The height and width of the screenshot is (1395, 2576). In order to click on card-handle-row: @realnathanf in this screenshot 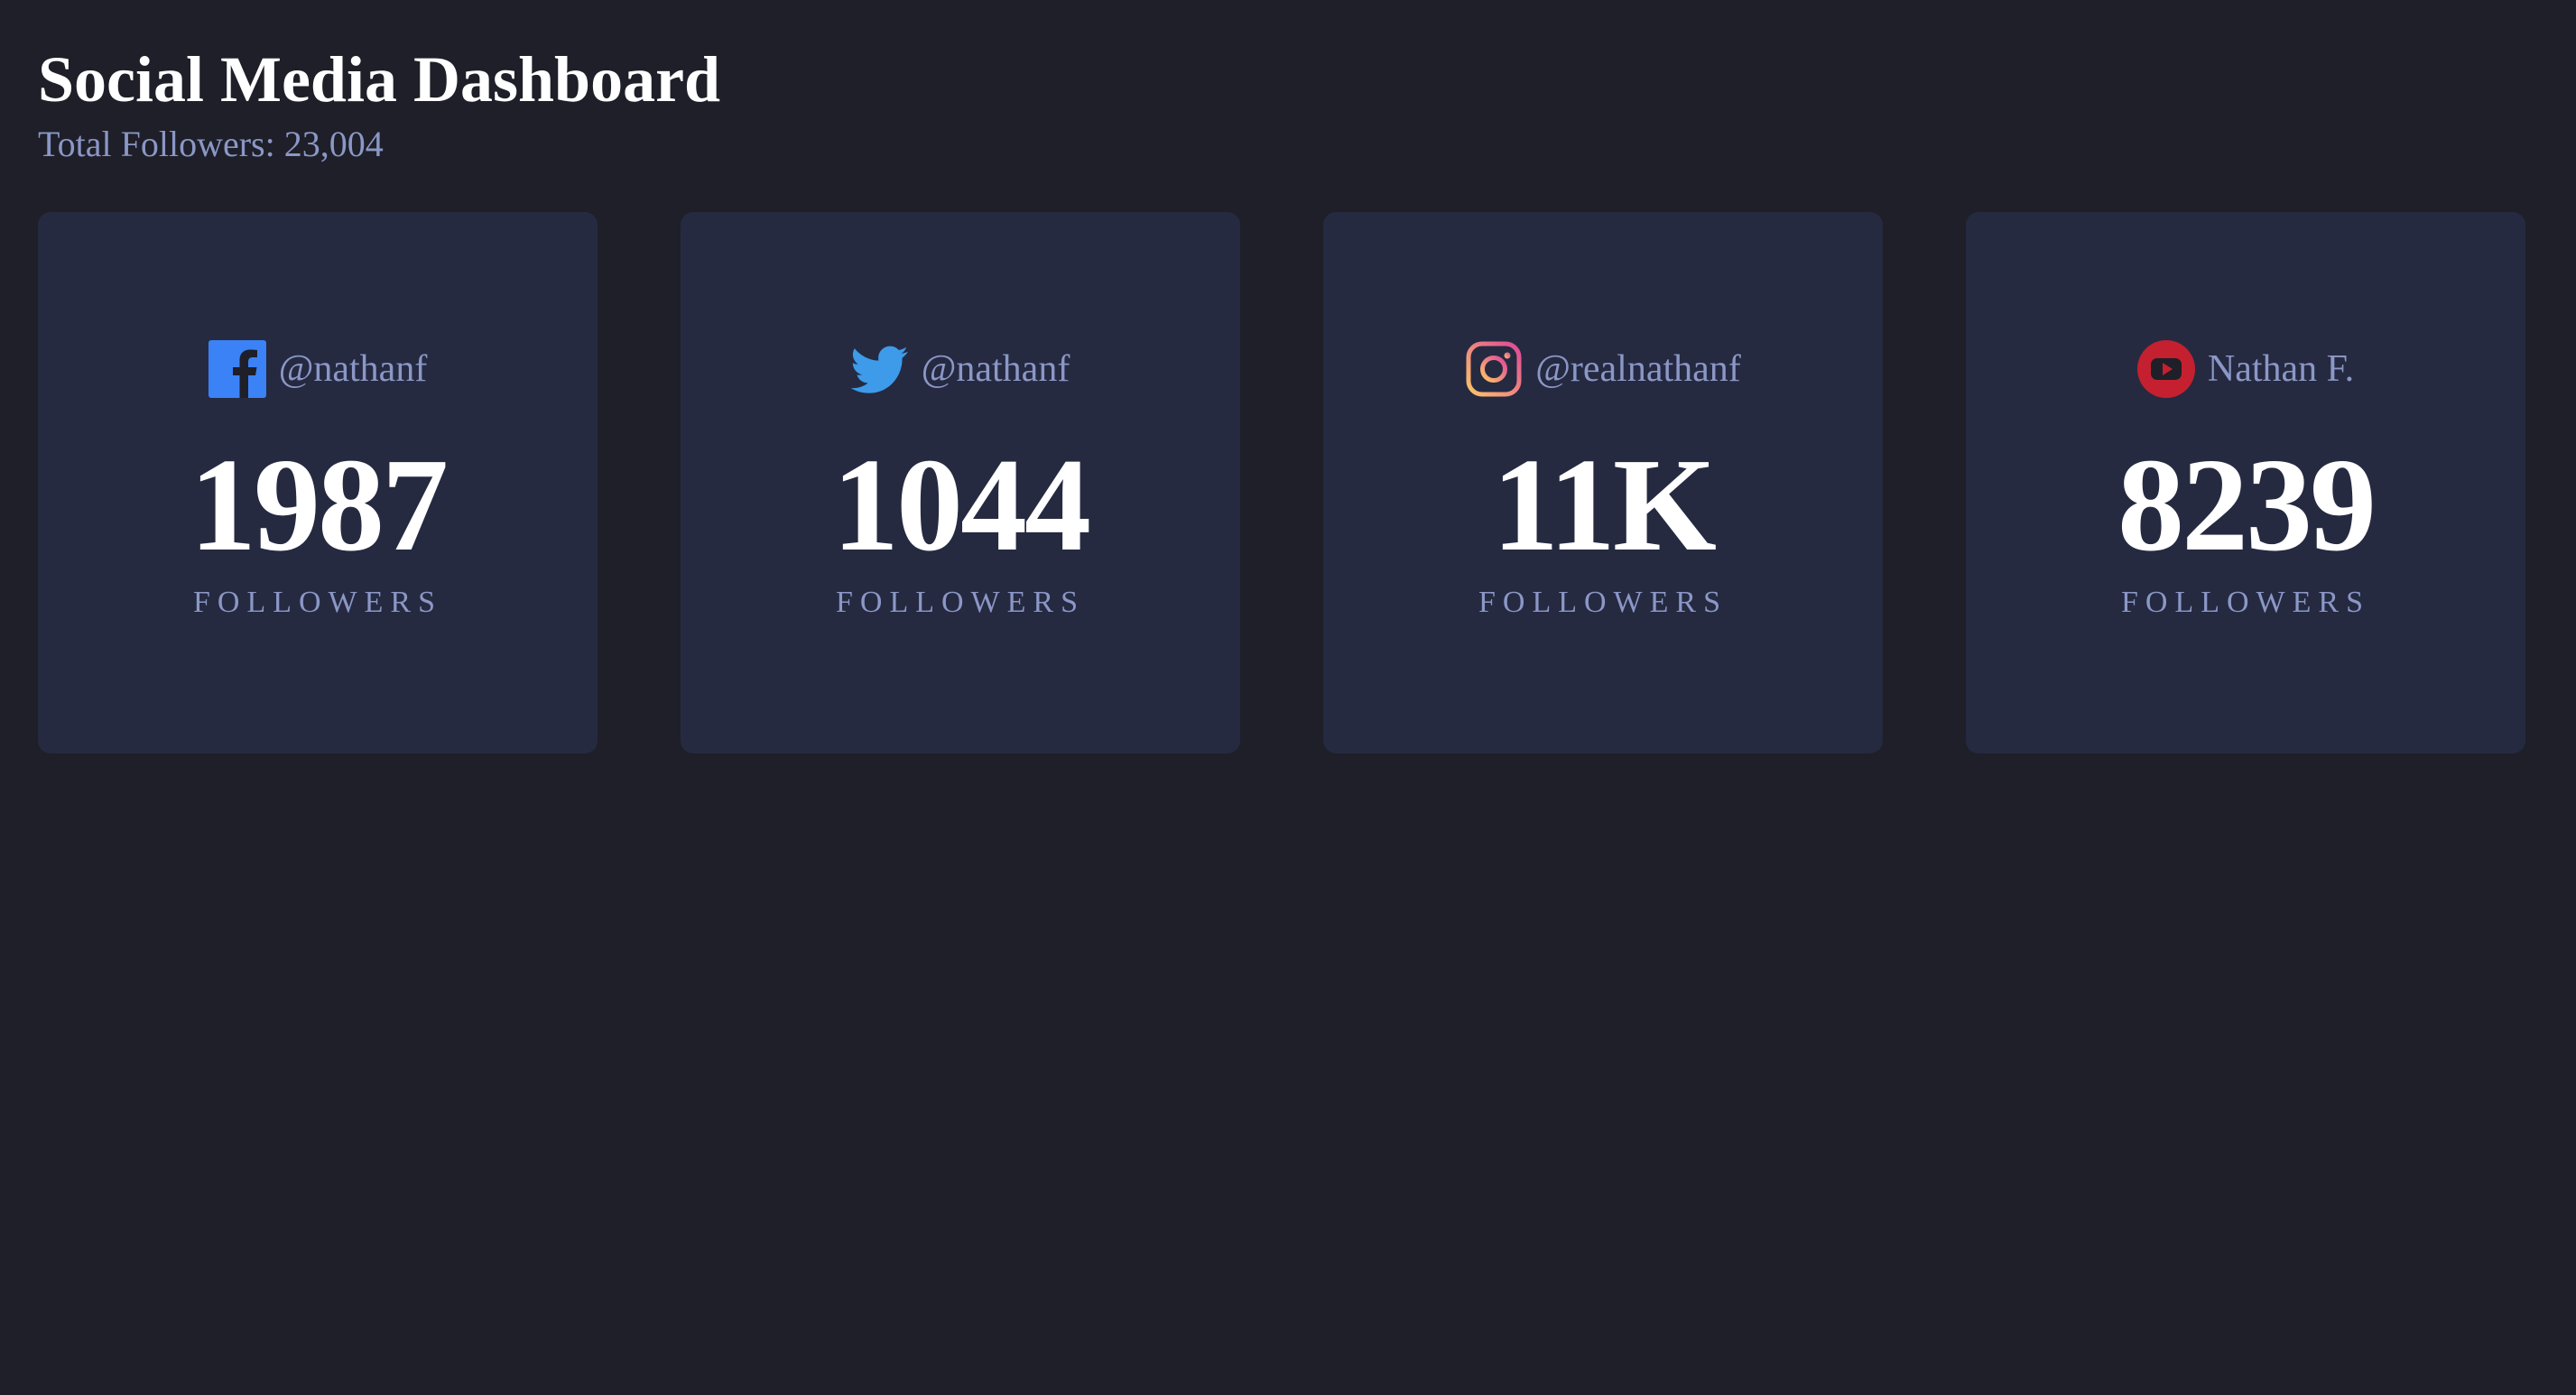, I will do `click(1603, 369)`.